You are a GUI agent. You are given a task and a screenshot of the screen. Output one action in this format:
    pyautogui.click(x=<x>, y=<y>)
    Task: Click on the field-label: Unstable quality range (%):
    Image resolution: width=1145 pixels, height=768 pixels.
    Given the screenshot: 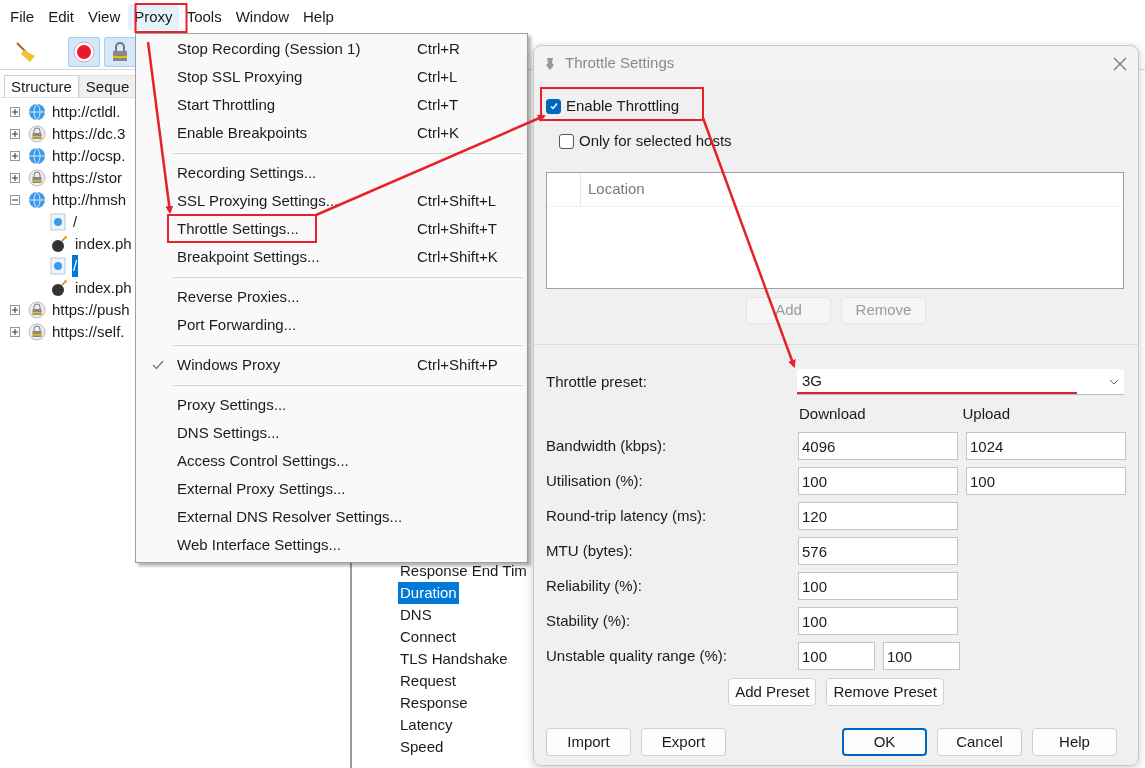 What is the action you would take?
    pyautogui.click(x=637, y=655)
    